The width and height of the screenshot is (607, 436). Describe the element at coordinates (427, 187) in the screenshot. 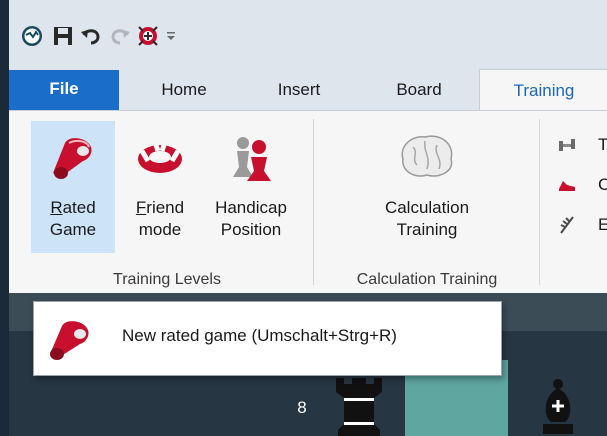

I see `calculation-training-button: Calculation Training` at that location.